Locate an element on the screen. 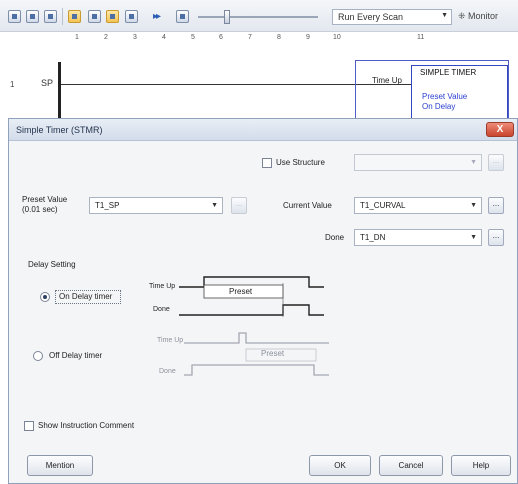  toolbar-separator is located at coordinates (62, 16).